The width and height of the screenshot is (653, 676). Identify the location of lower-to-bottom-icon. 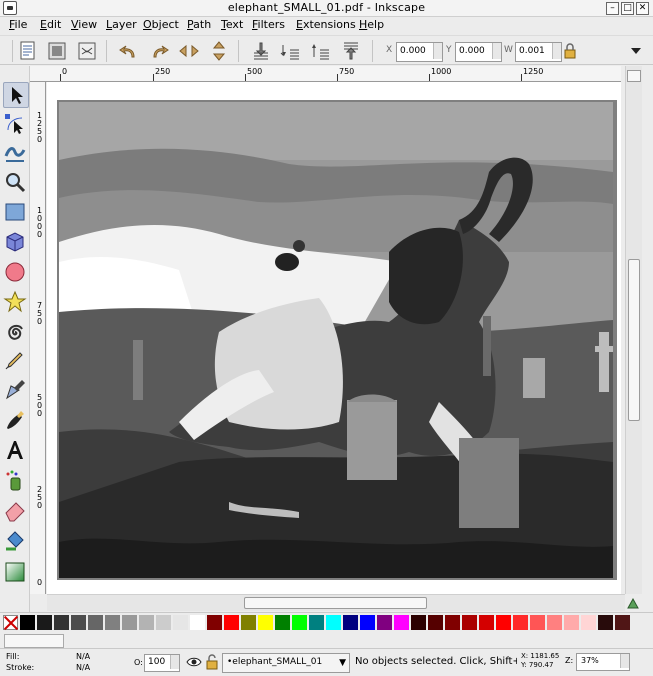
(261, 51).